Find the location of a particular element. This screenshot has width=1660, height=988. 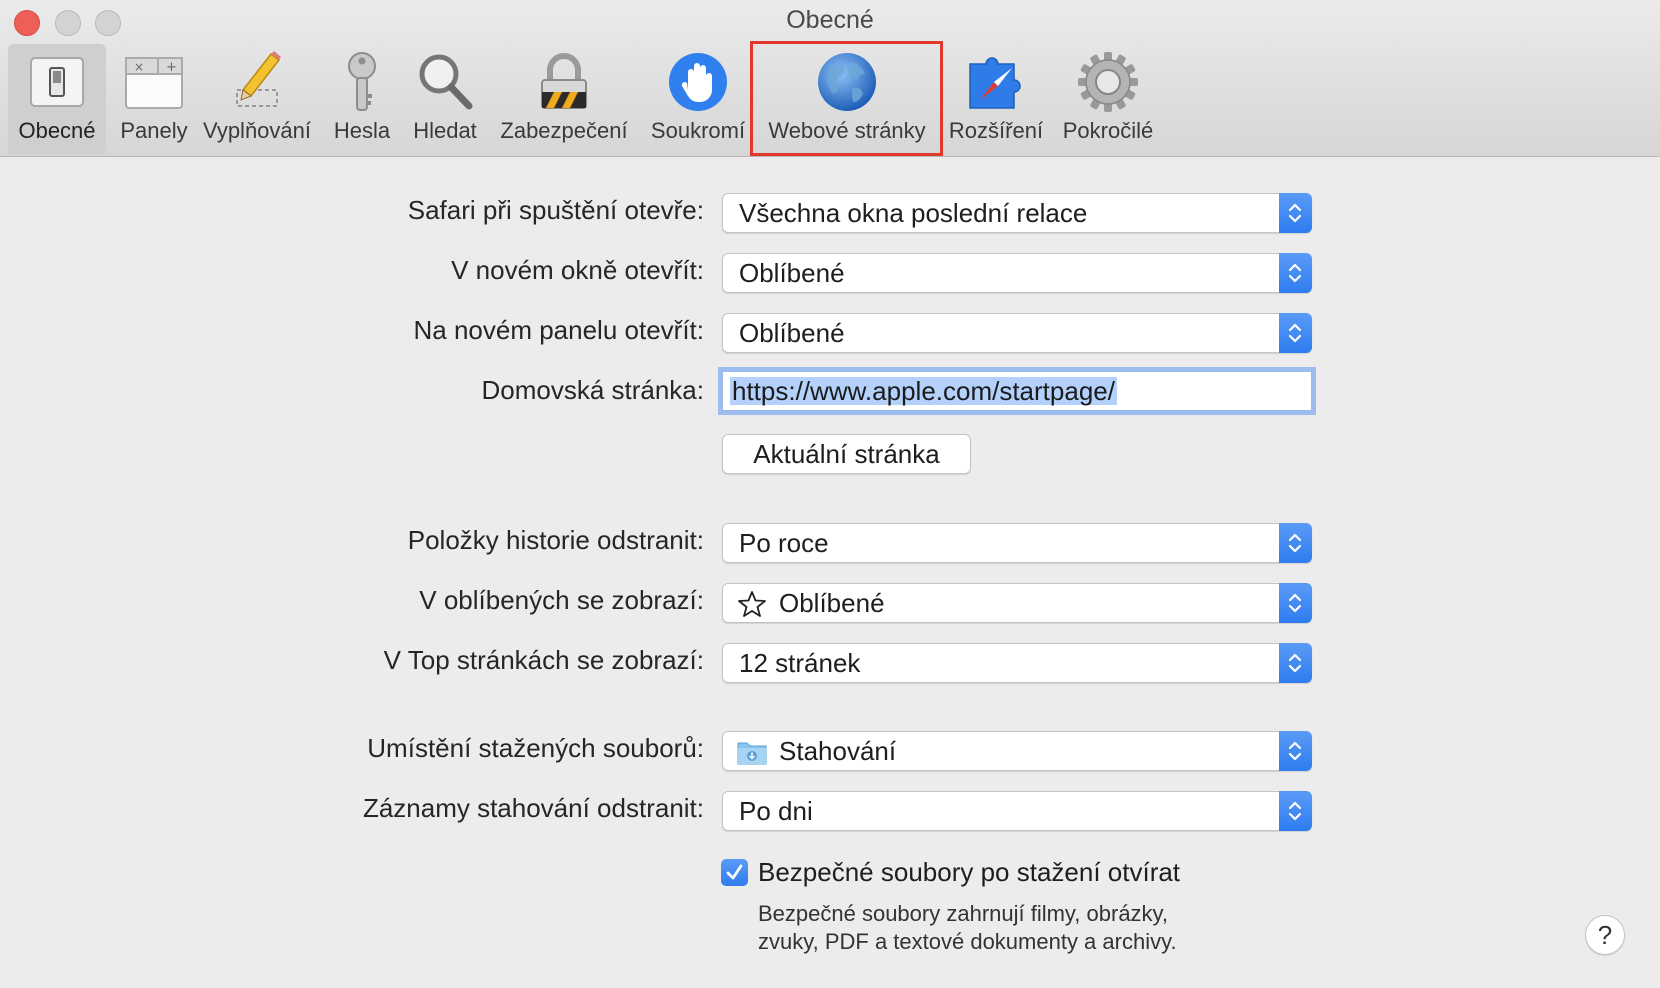

open-safe-files-label: Bezpečné soubory po stažení otvírat is located at coordinates (969, 872).